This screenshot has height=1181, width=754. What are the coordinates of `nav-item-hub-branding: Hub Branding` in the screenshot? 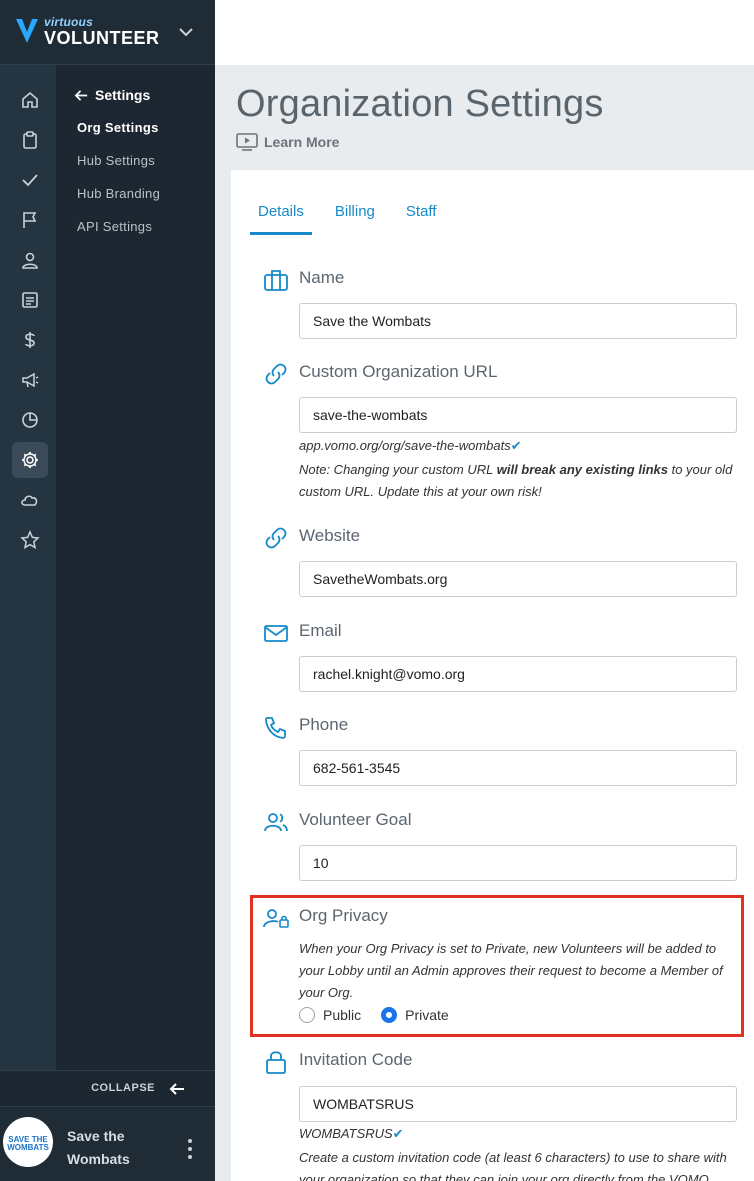 It's located at (118, 193).